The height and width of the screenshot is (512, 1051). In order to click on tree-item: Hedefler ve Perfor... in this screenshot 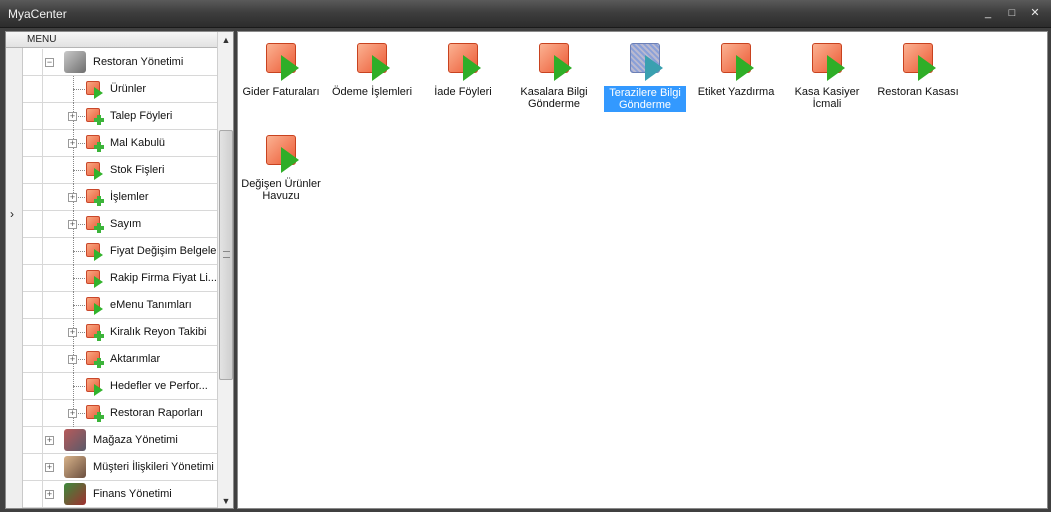, I will do `click(120, 386)`.